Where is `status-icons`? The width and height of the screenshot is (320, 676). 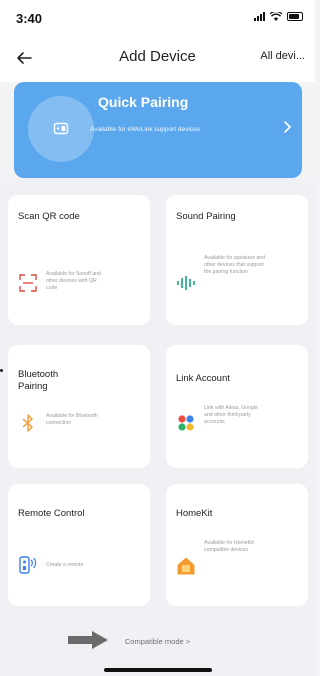 status-icons is located at coordinates (278, 16).